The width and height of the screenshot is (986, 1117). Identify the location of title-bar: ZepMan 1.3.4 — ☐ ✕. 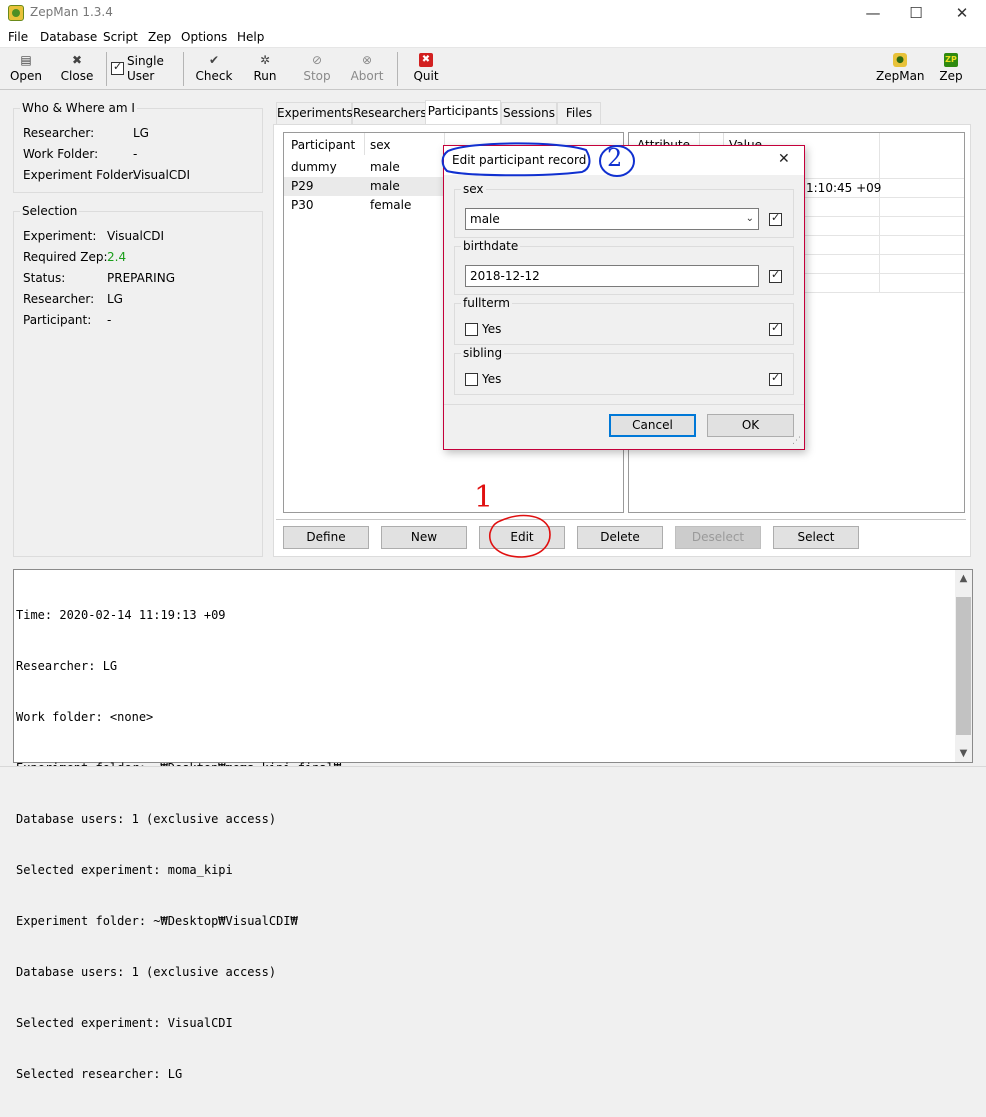
(493, 13).